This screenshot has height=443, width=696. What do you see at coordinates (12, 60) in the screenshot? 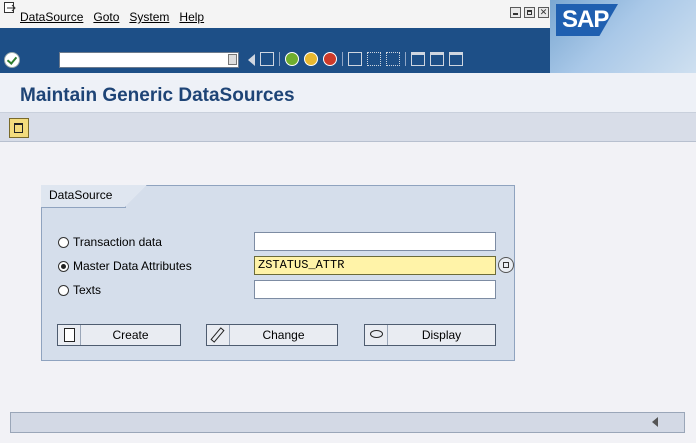
I see `enter-checkmark-icon` at bounding box center [12, 60].